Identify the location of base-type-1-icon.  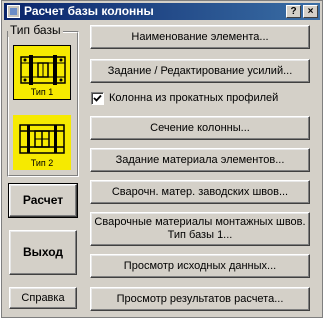
(43, 70).